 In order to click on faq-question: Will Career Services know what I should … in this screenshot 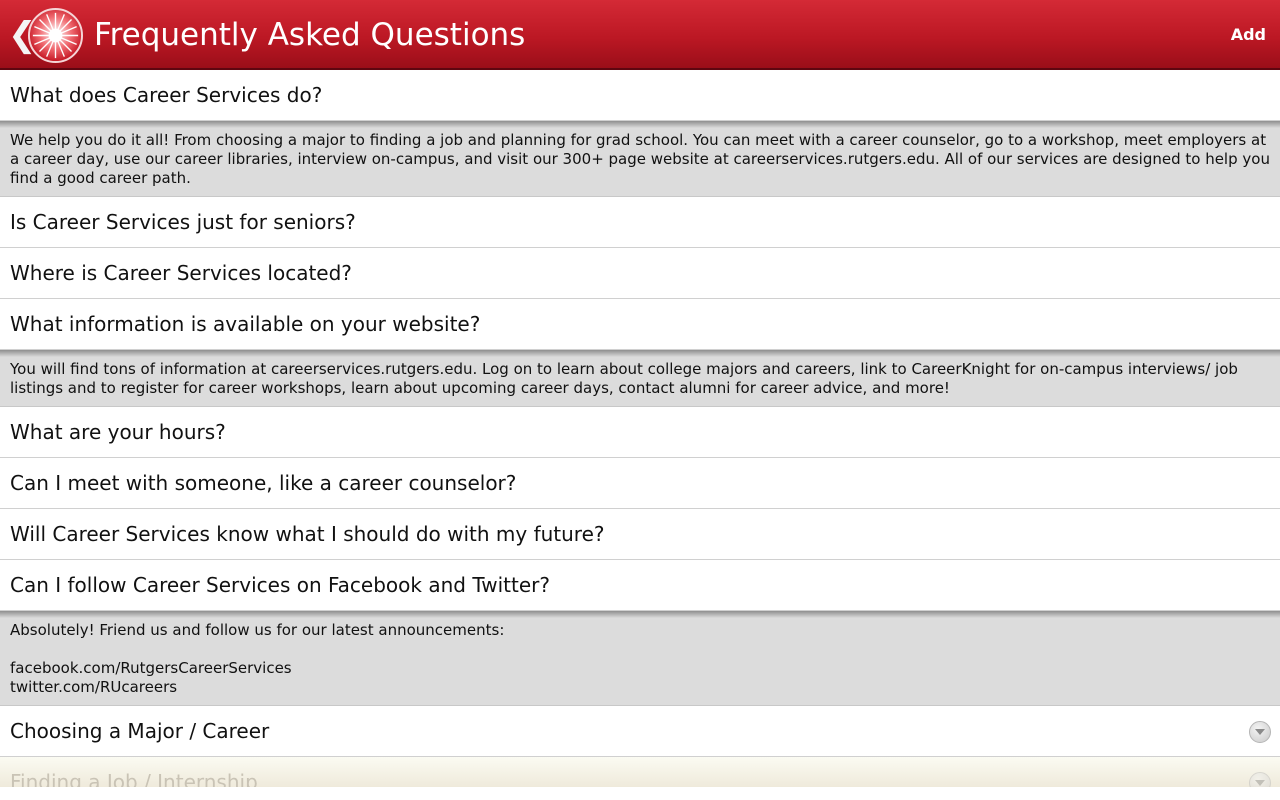, I will do `click(307, 534)`.